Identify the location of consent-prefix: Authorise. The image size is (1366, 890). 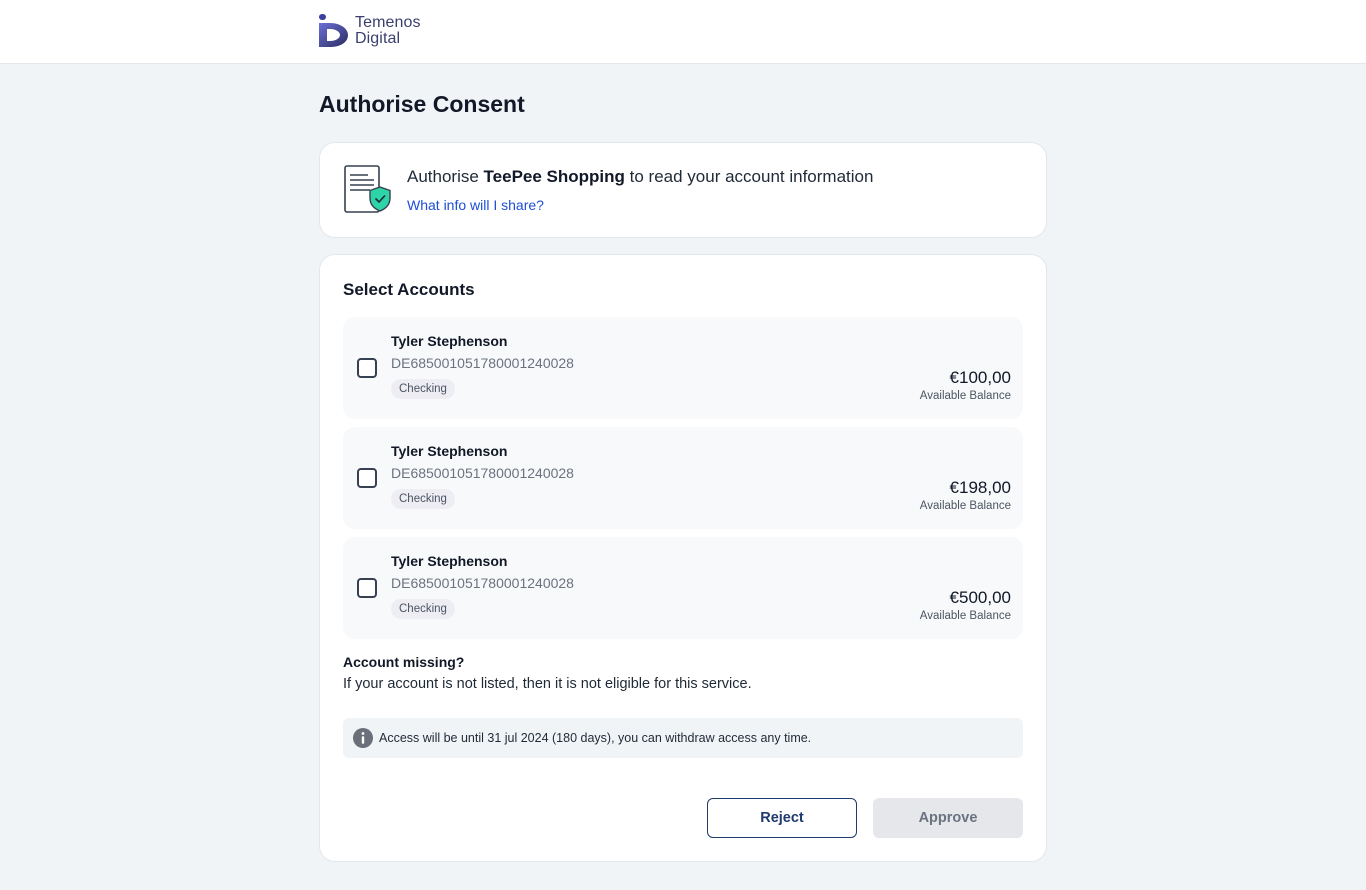
(445, 176).